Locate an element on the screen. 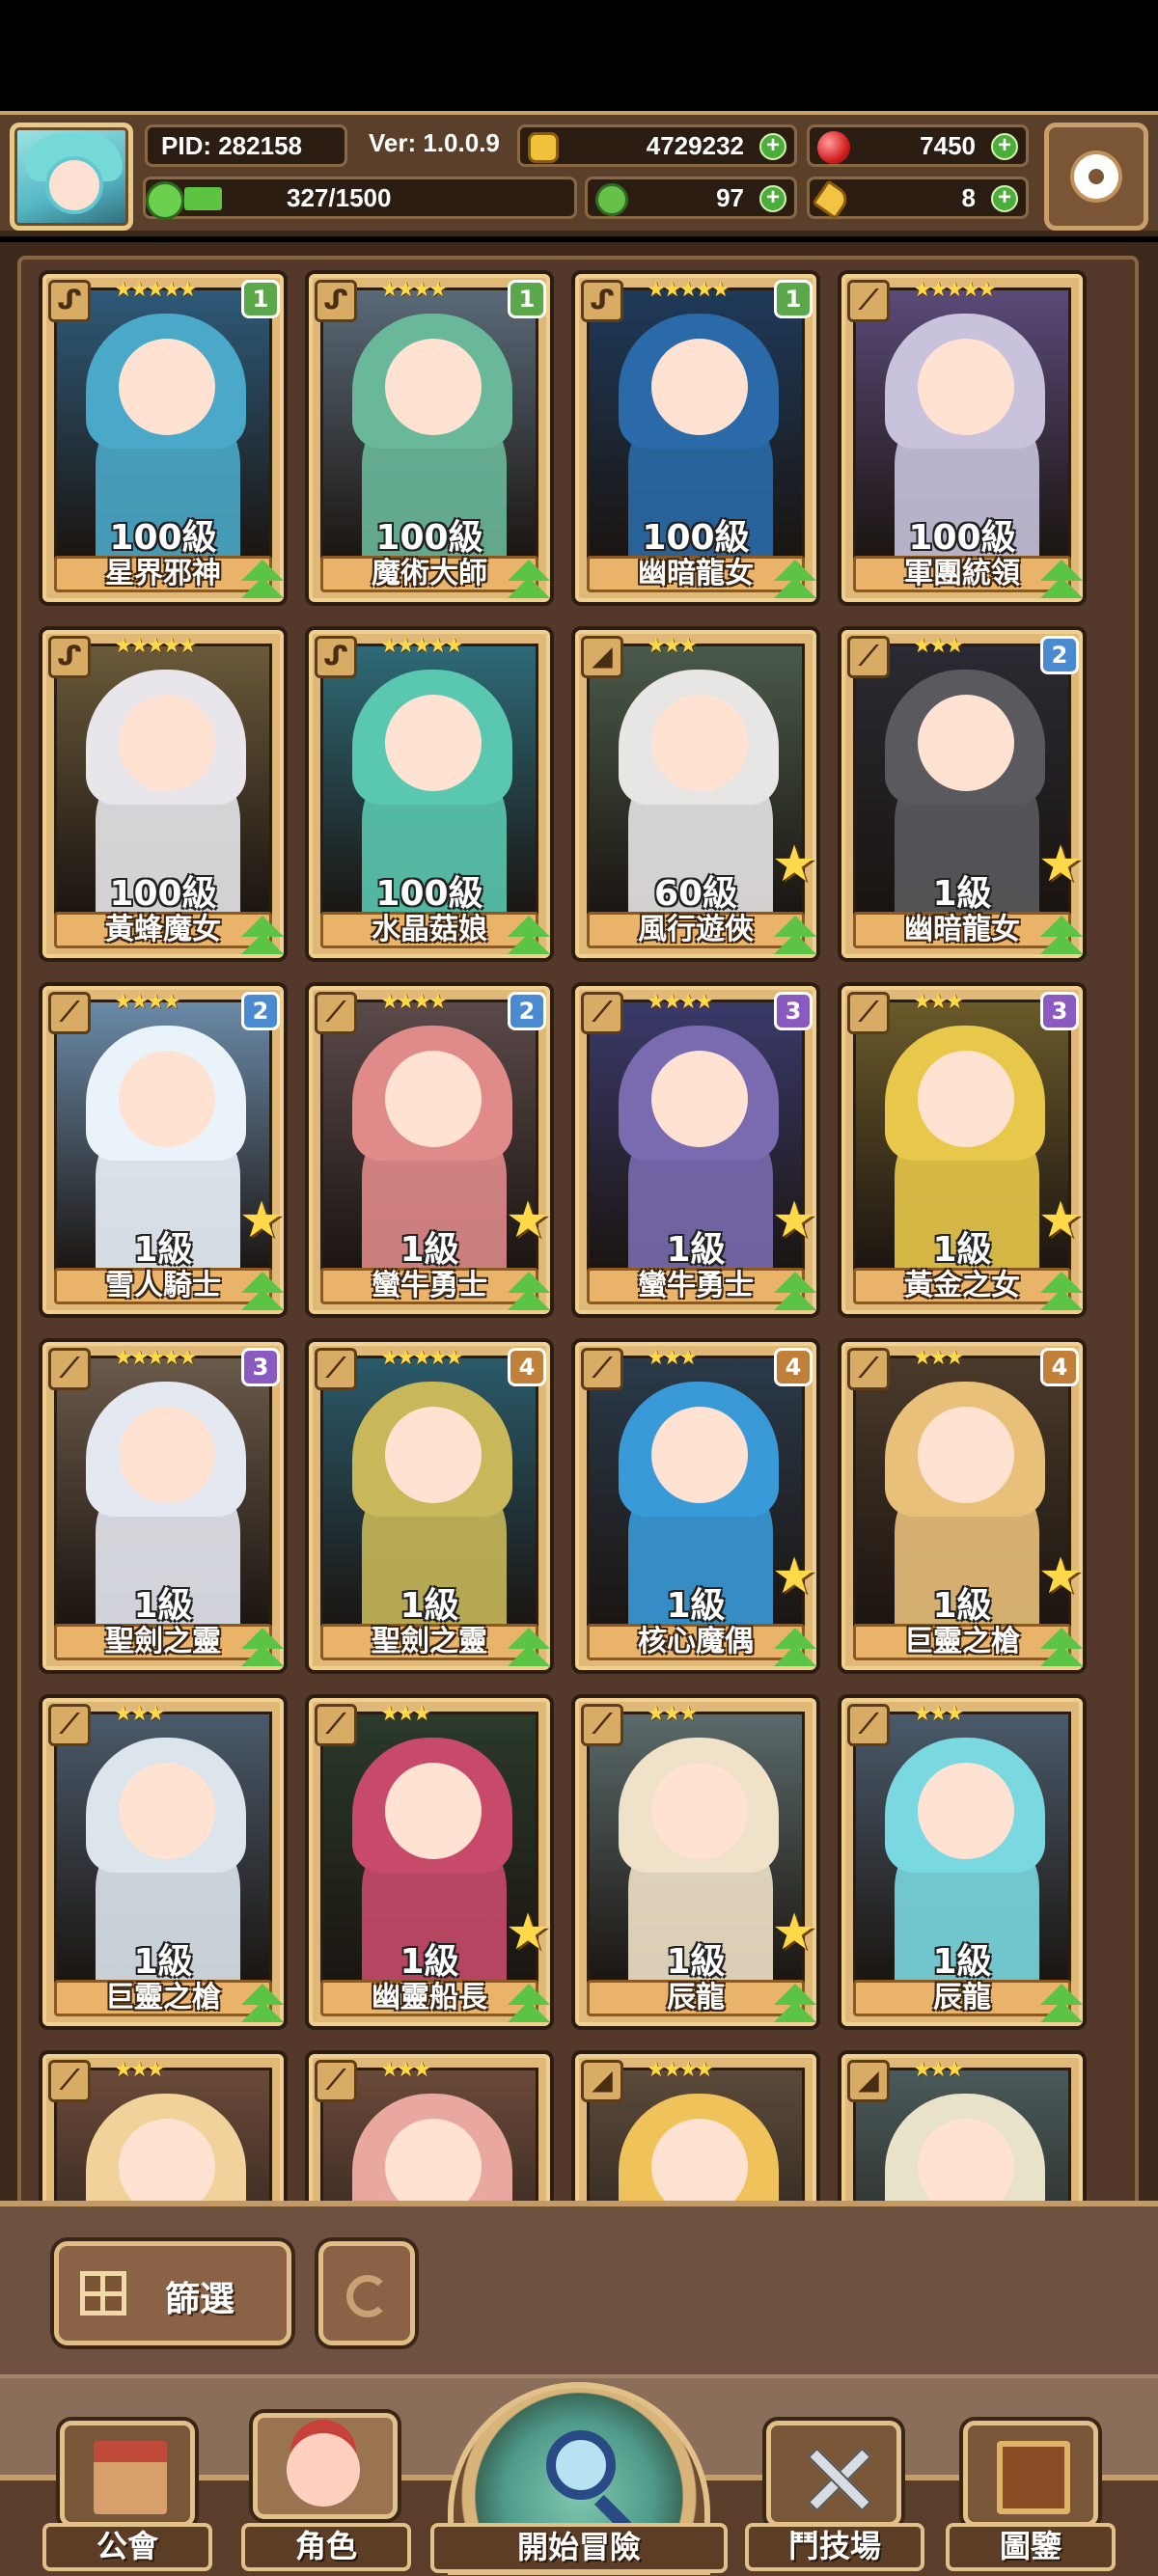 The image size is (1158, 2576). energy-value: 327/1500 is located at coordinates (339, 197).